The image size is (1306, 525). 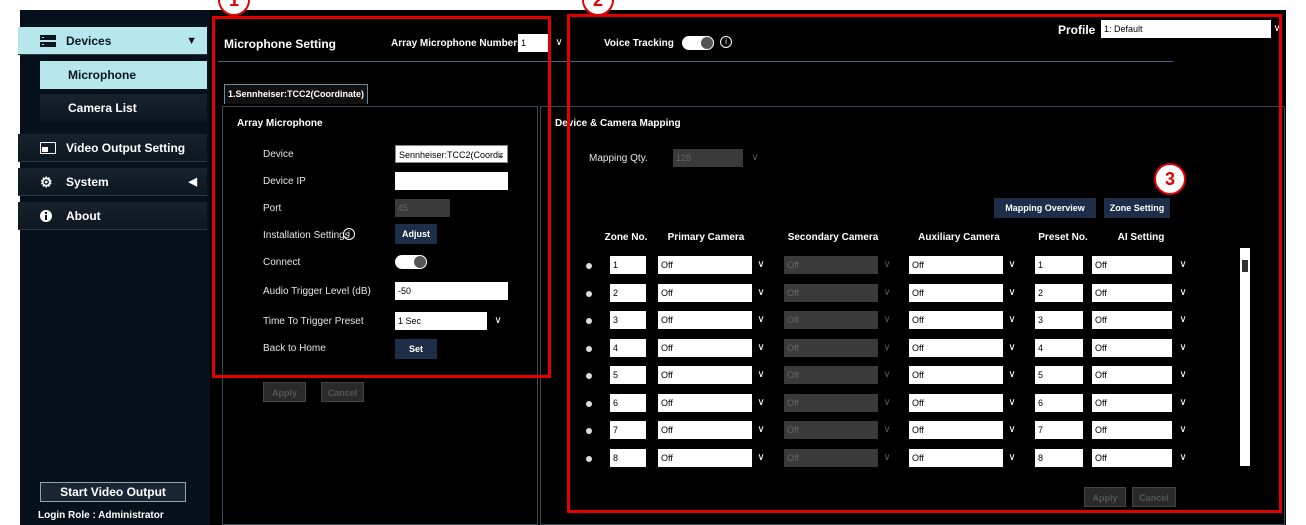 What do you see at coordinates (559, 43) in the screenshot?
I see `chevron-down-icon: ∨` at bounding box center [559, 43].